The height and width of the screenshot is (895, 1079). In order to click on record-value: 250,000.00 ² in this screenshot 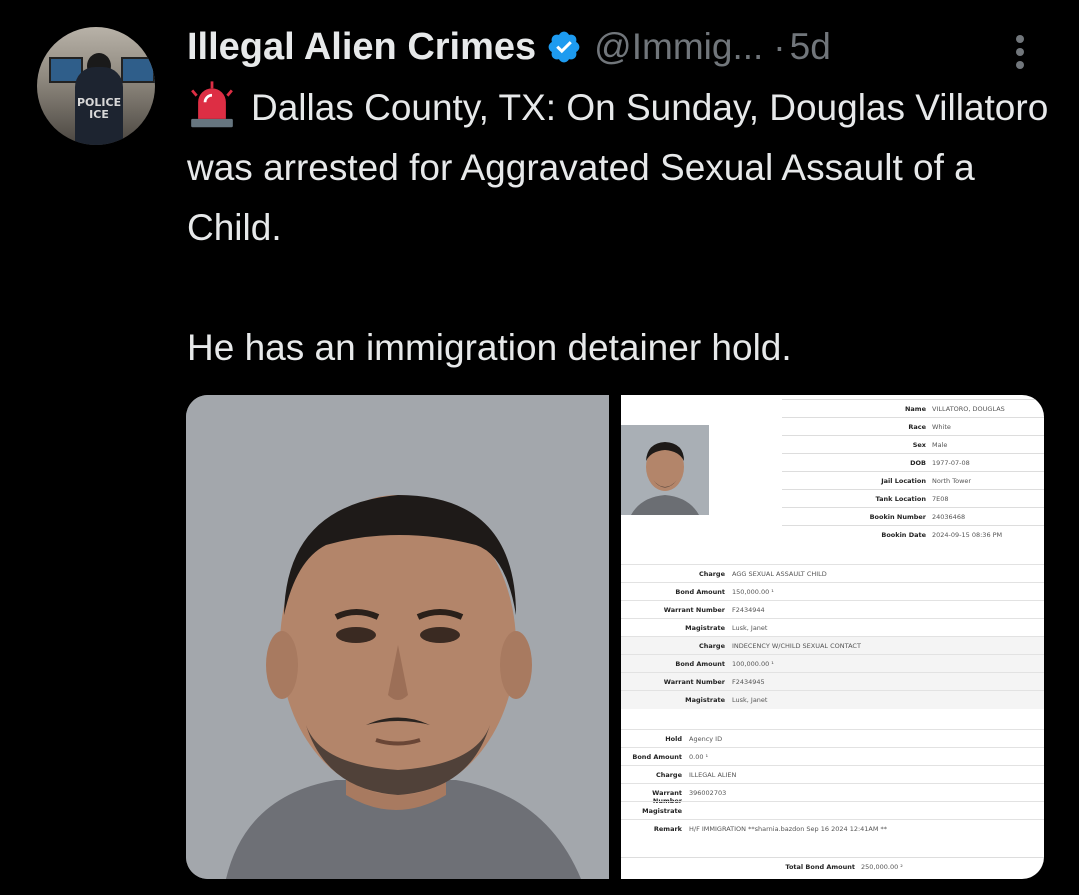, I will do `click(882, 867)`.